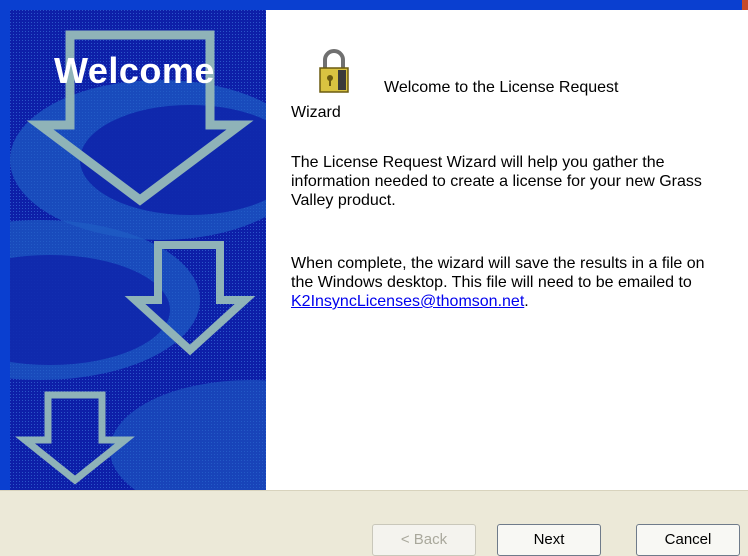 Image resolution: width=748 pixels, height=556 pixels. What do you see at coordinates (374, 5) in the screenshot?
I see `window-frame-top` at bounding box center [374, 5].